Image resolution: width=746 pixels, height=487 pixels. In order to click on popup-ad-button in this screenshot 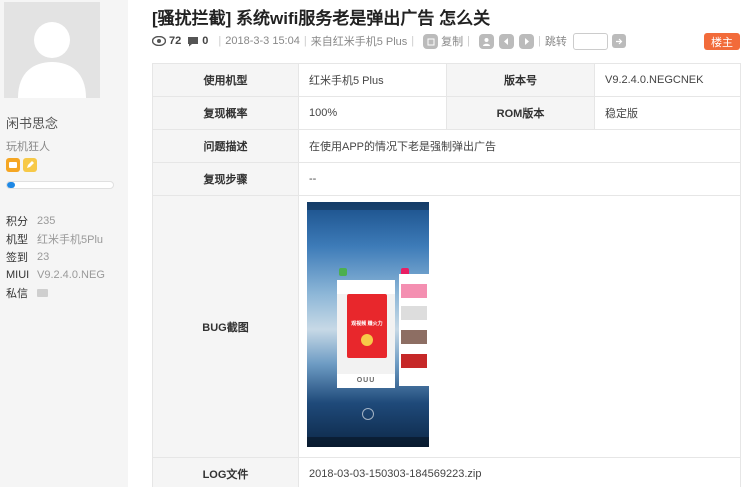, I will do `click(367, 340)`.